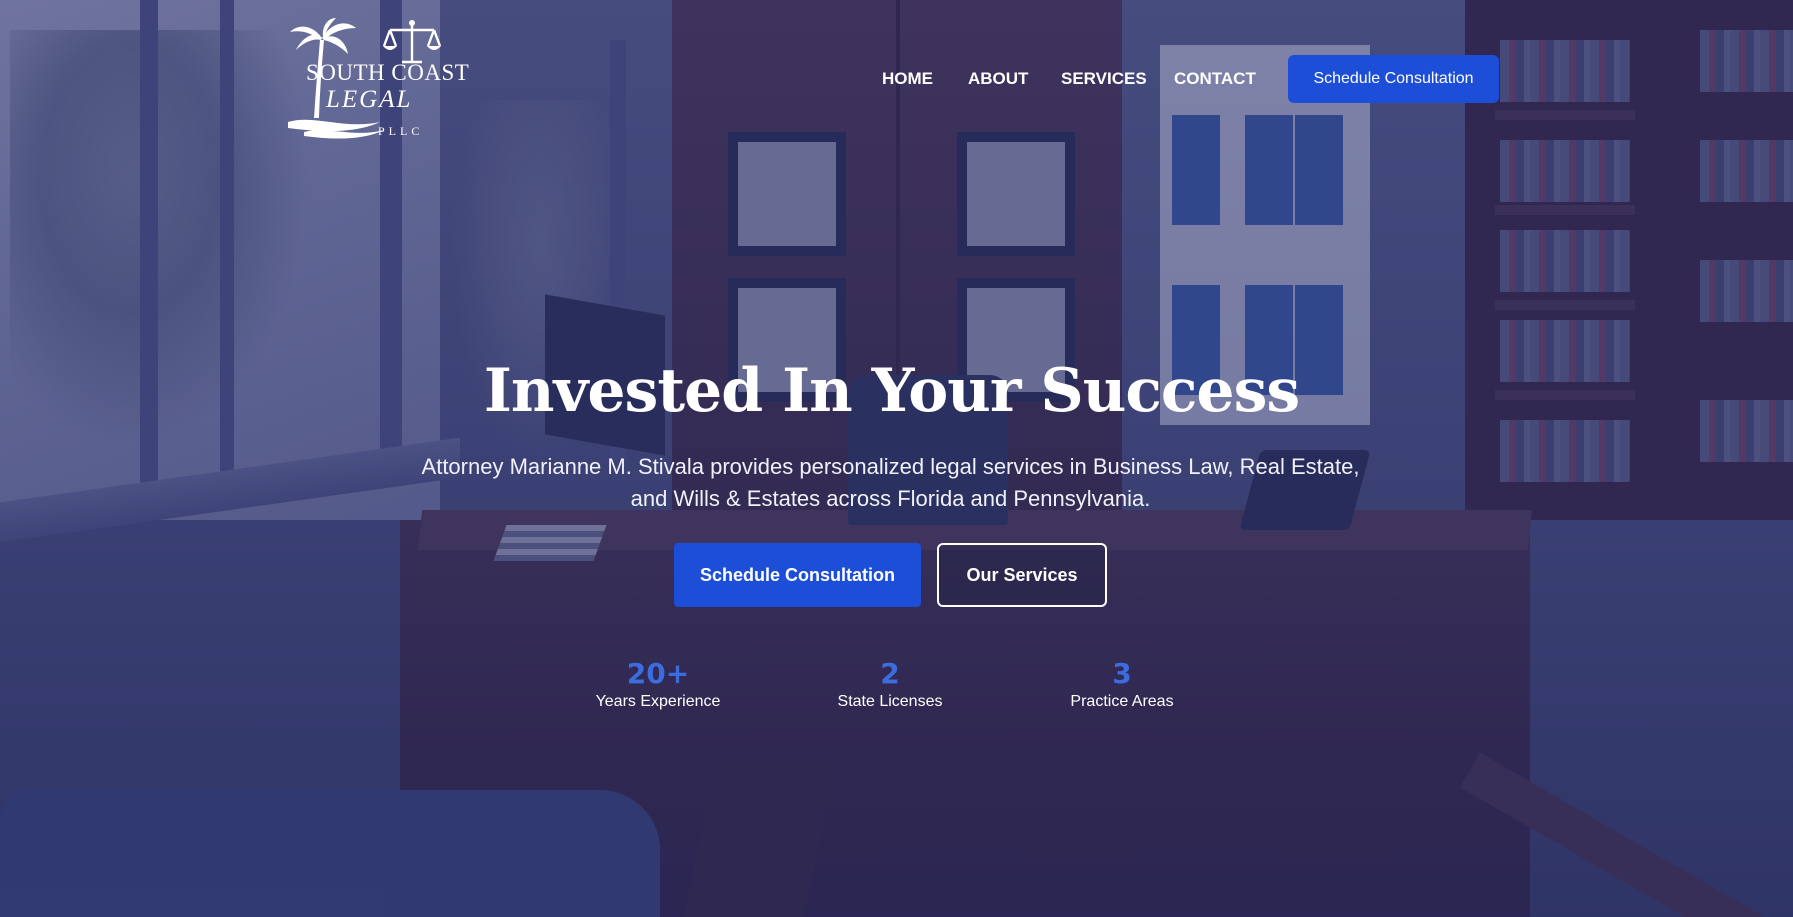 The height and width of the screenshot is (917, 1793). I want to click on schedule-consultation-button: Schedule Consultation, so click(797, 575).